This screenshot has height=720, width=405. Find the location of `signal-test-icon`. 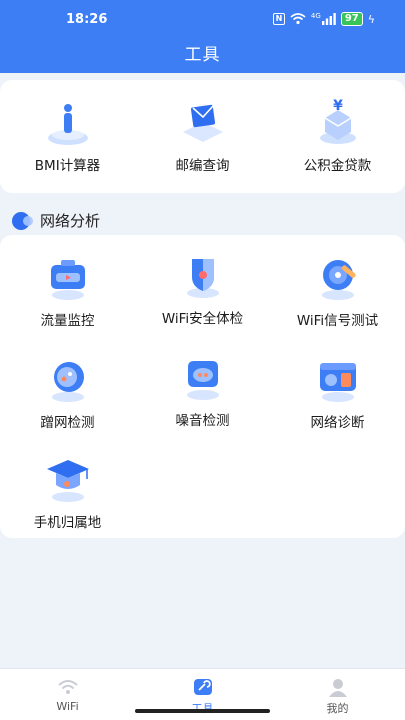

signal-test-icon is located at coordinates (338, 280).